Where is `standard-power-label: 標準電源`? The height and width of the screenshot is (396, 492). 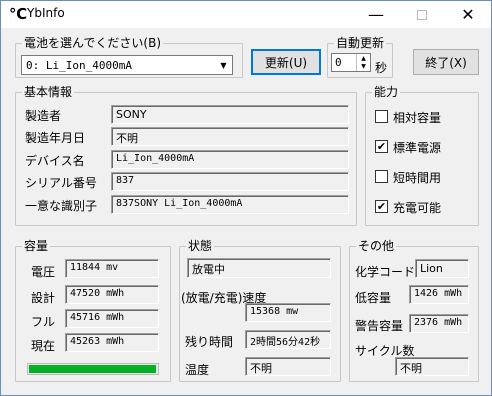 standard-power-label: 標準電源 is located at coordinates (417, 148).